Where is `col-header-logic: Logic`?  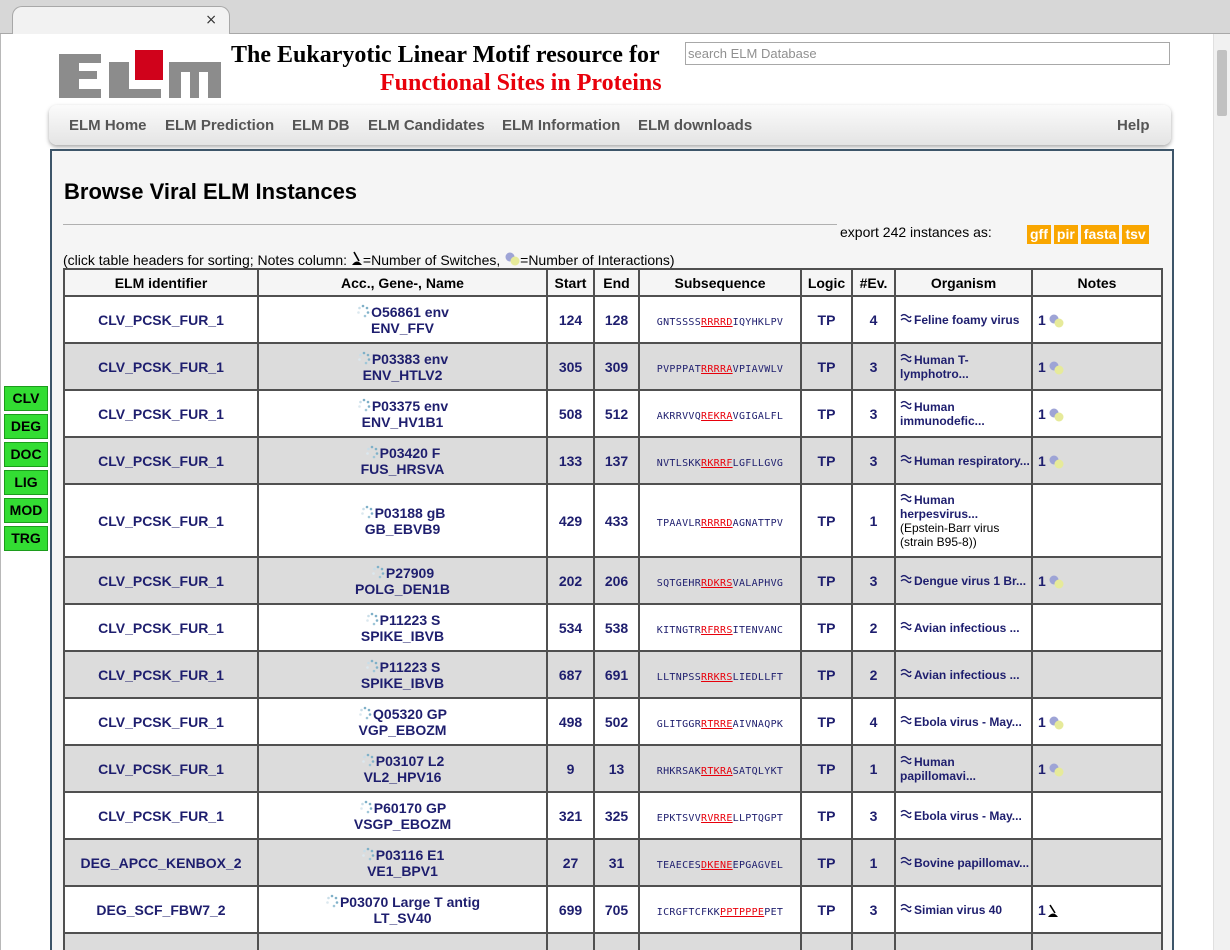 col-header-logic: Logic is located at coordinates (826, 282).